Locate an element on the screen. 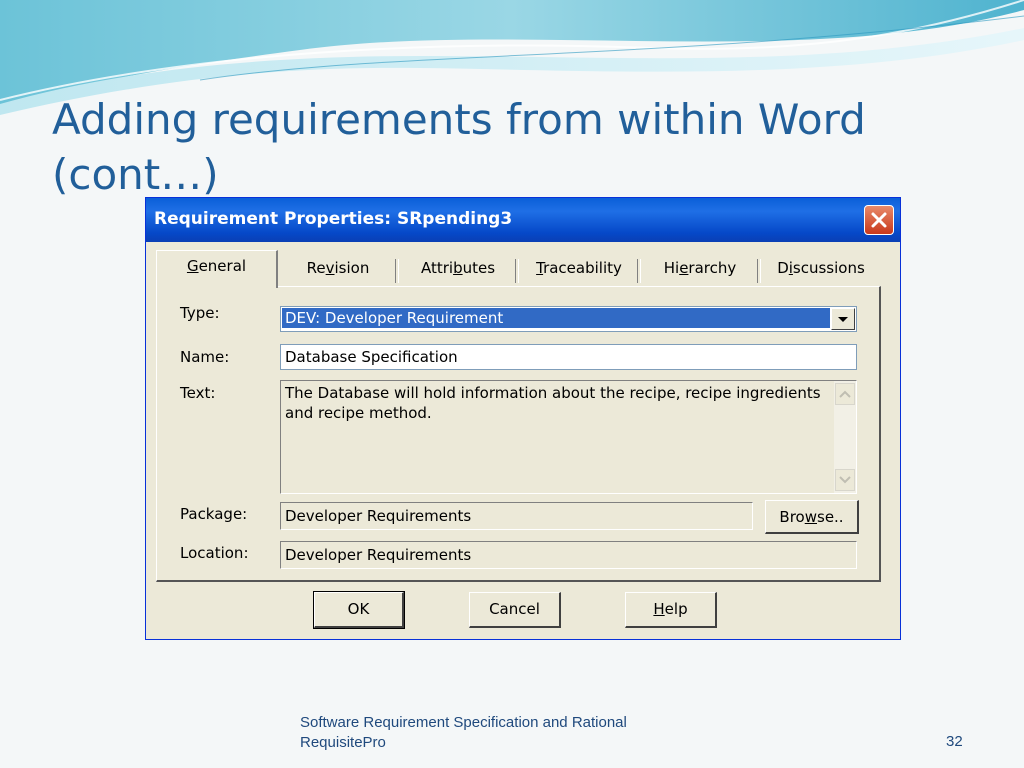  type-select: DEV: Developer Requirement is located at coordinates (568, 319).